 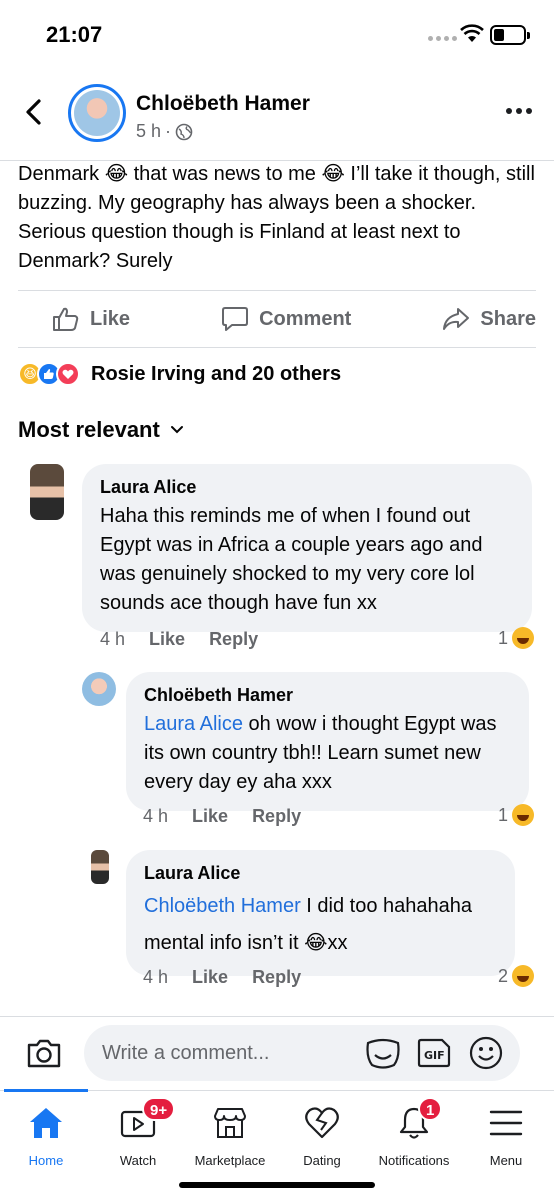 I want to click on more-options-button, so click(x=519, y=111).